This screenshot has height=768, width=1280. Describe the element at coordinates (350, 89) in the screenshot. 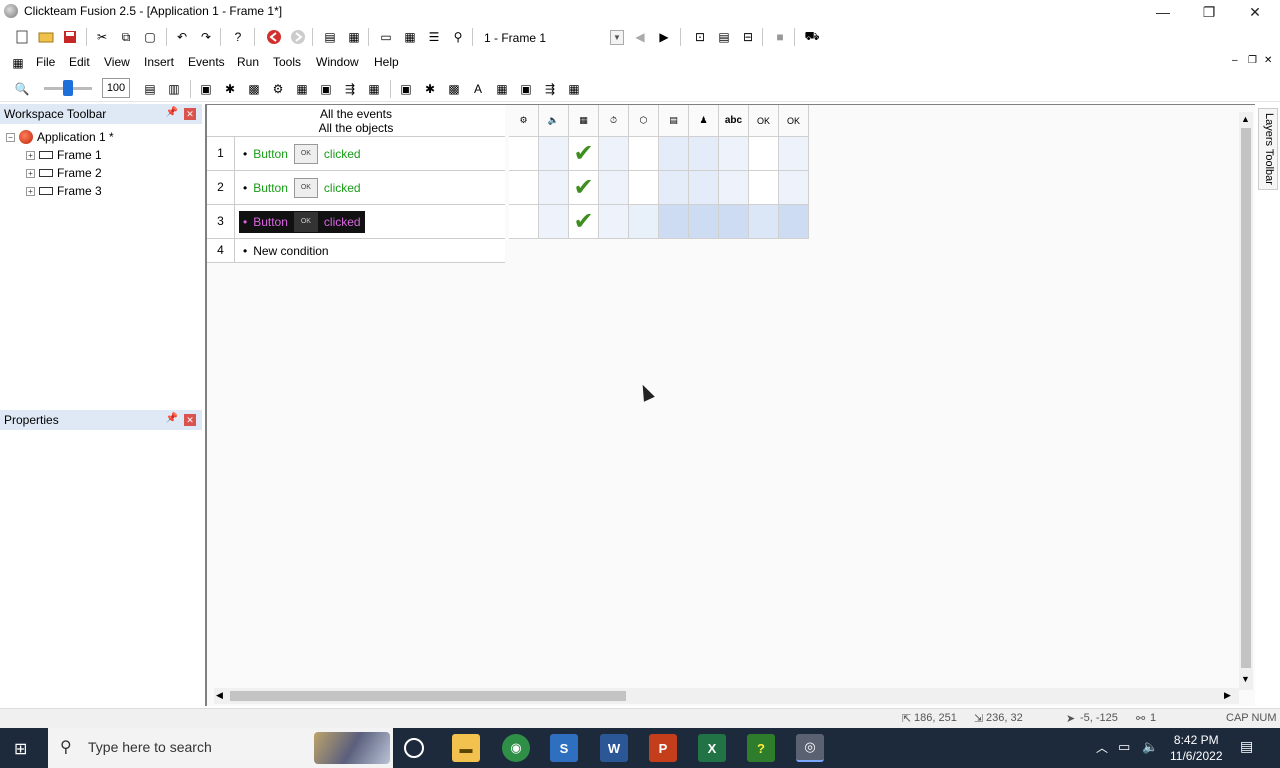

I see `filter-icon-7: ⇶` at that location.